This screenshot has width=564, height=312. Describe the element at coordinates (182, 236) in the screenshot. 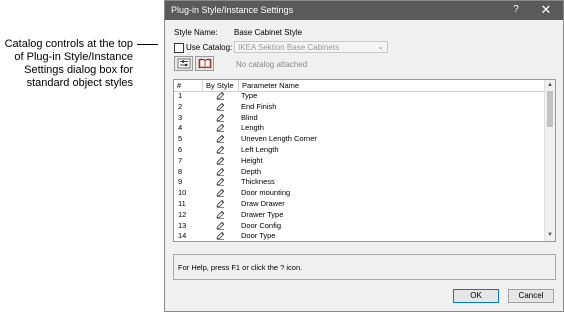

I see `row-number: 14` at that location.